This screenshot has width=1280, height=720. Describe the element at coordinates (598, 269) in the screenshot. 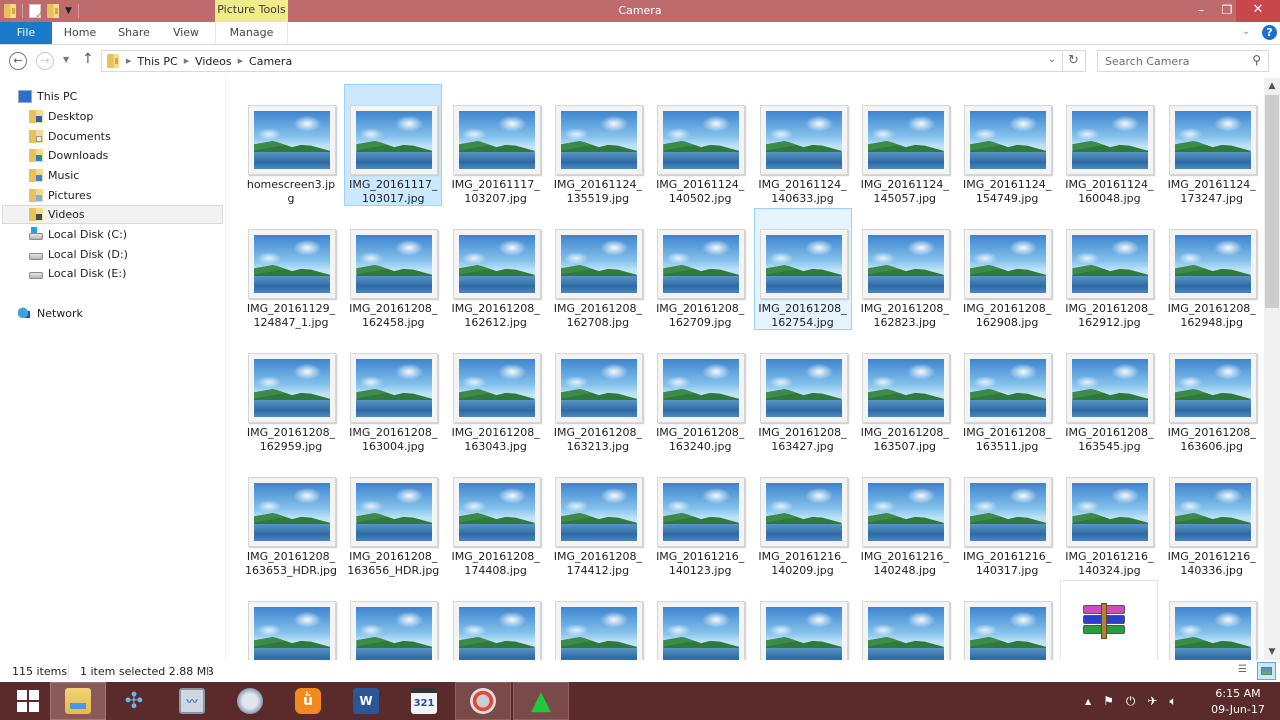

I see `file-item: IMG_20161208_162708.jpg` at that location.